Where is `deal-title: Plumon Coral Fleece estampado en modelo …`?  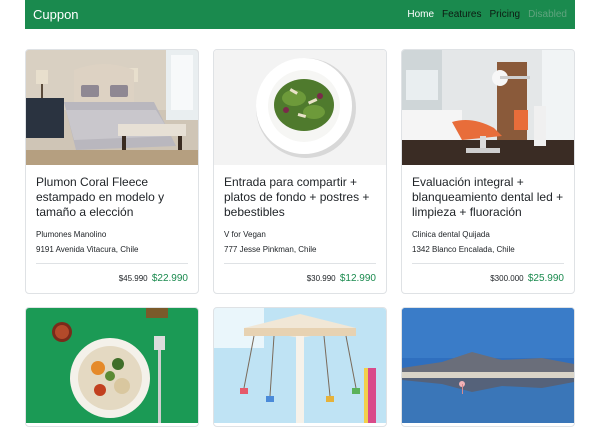 deal-title: Plumon Coral Fleece estampado en modelo … is located at coordinates (112, 198).